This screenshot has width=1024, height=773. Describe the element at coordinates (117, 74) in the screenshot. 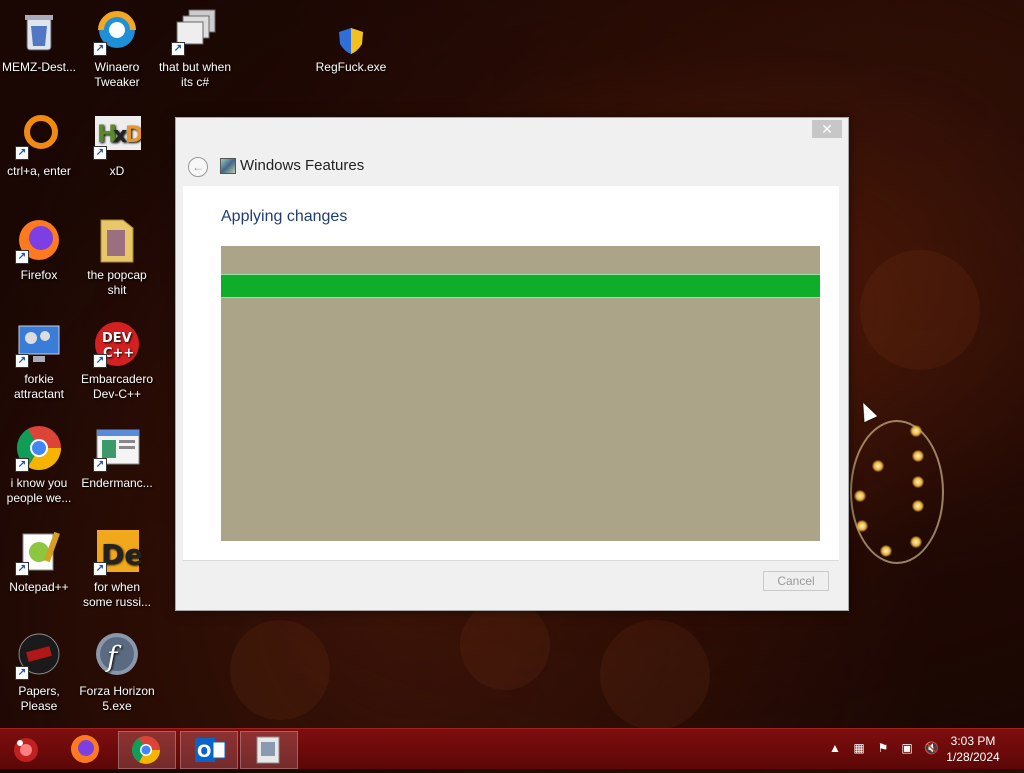

I see `desktop-icon-label: Winaero Tweaker` at that location.